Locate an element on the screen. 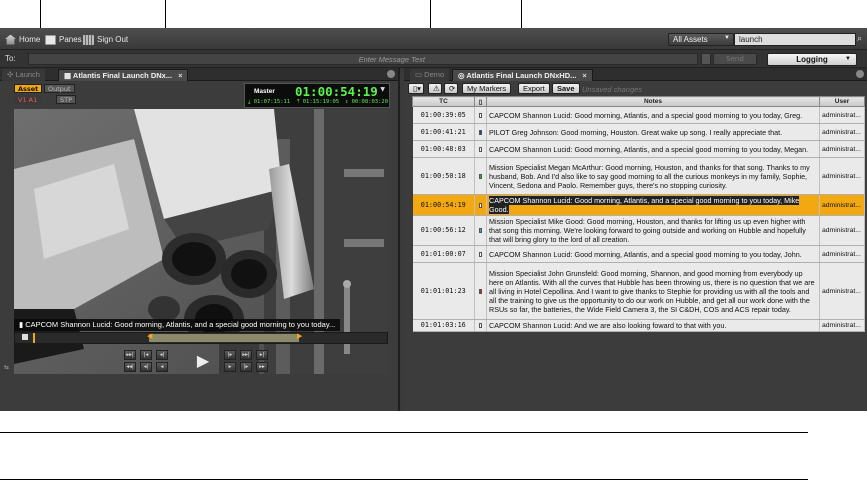  asset-mode-button: Asset is located at coordinates (28, 88).